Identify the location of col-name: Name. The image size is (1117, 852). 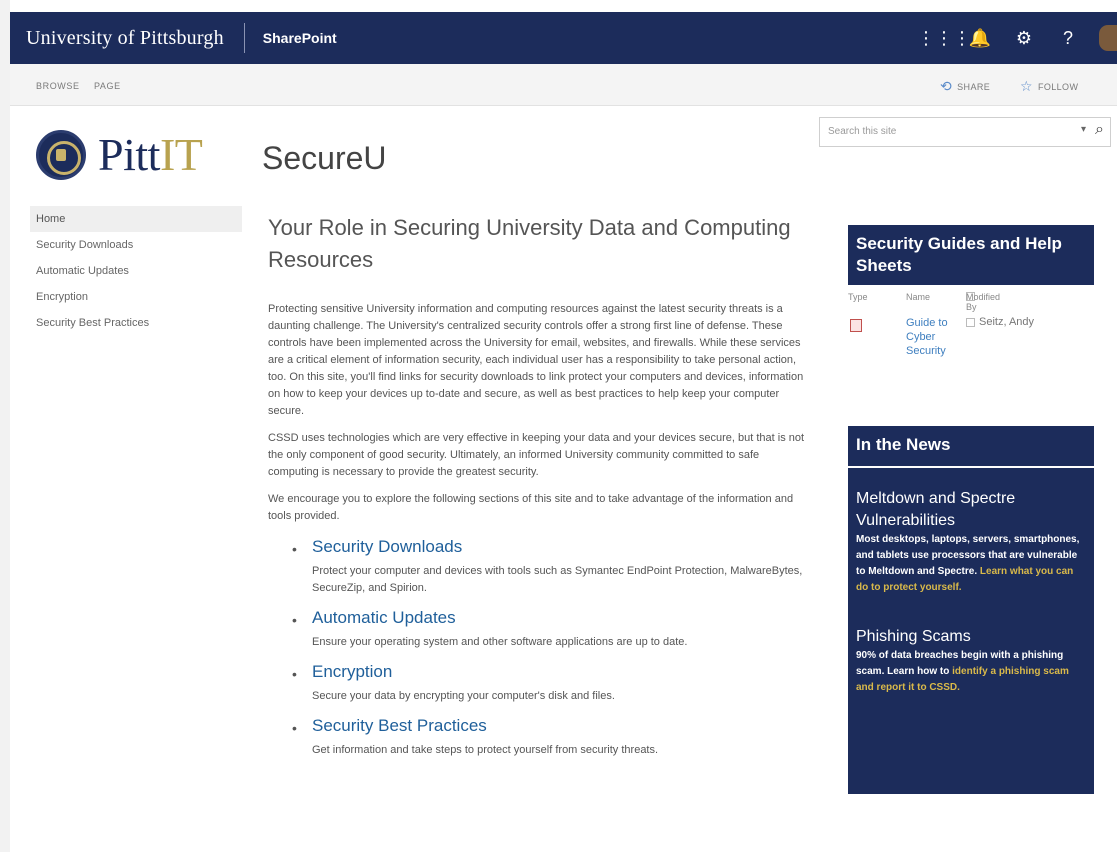
(918, 297).